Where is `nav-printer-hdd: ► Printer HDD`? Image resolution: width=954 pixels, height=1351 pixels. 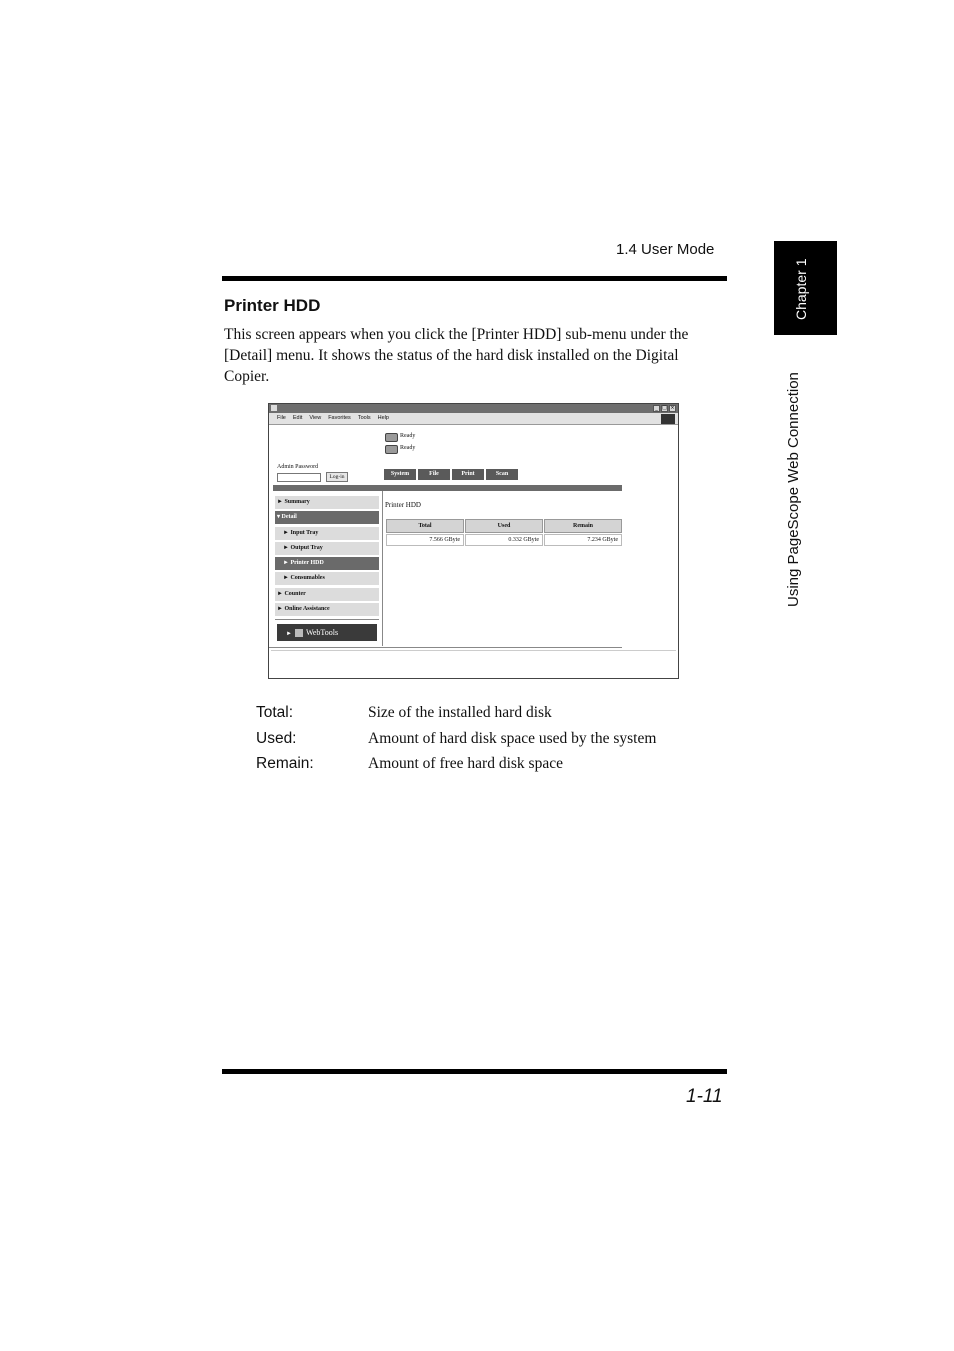 nav-printer-hdd: ► Printer HDD is located at coordinates (327, 564).